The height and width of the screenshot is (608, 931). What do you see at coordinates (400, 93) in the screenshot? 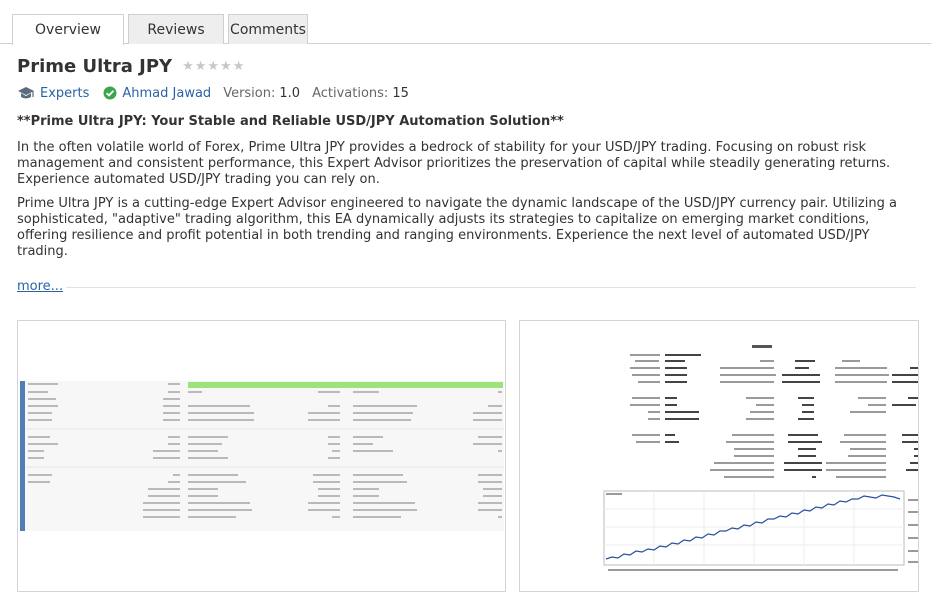
I see `activations-value: 15` at bounding box center [400, 93].